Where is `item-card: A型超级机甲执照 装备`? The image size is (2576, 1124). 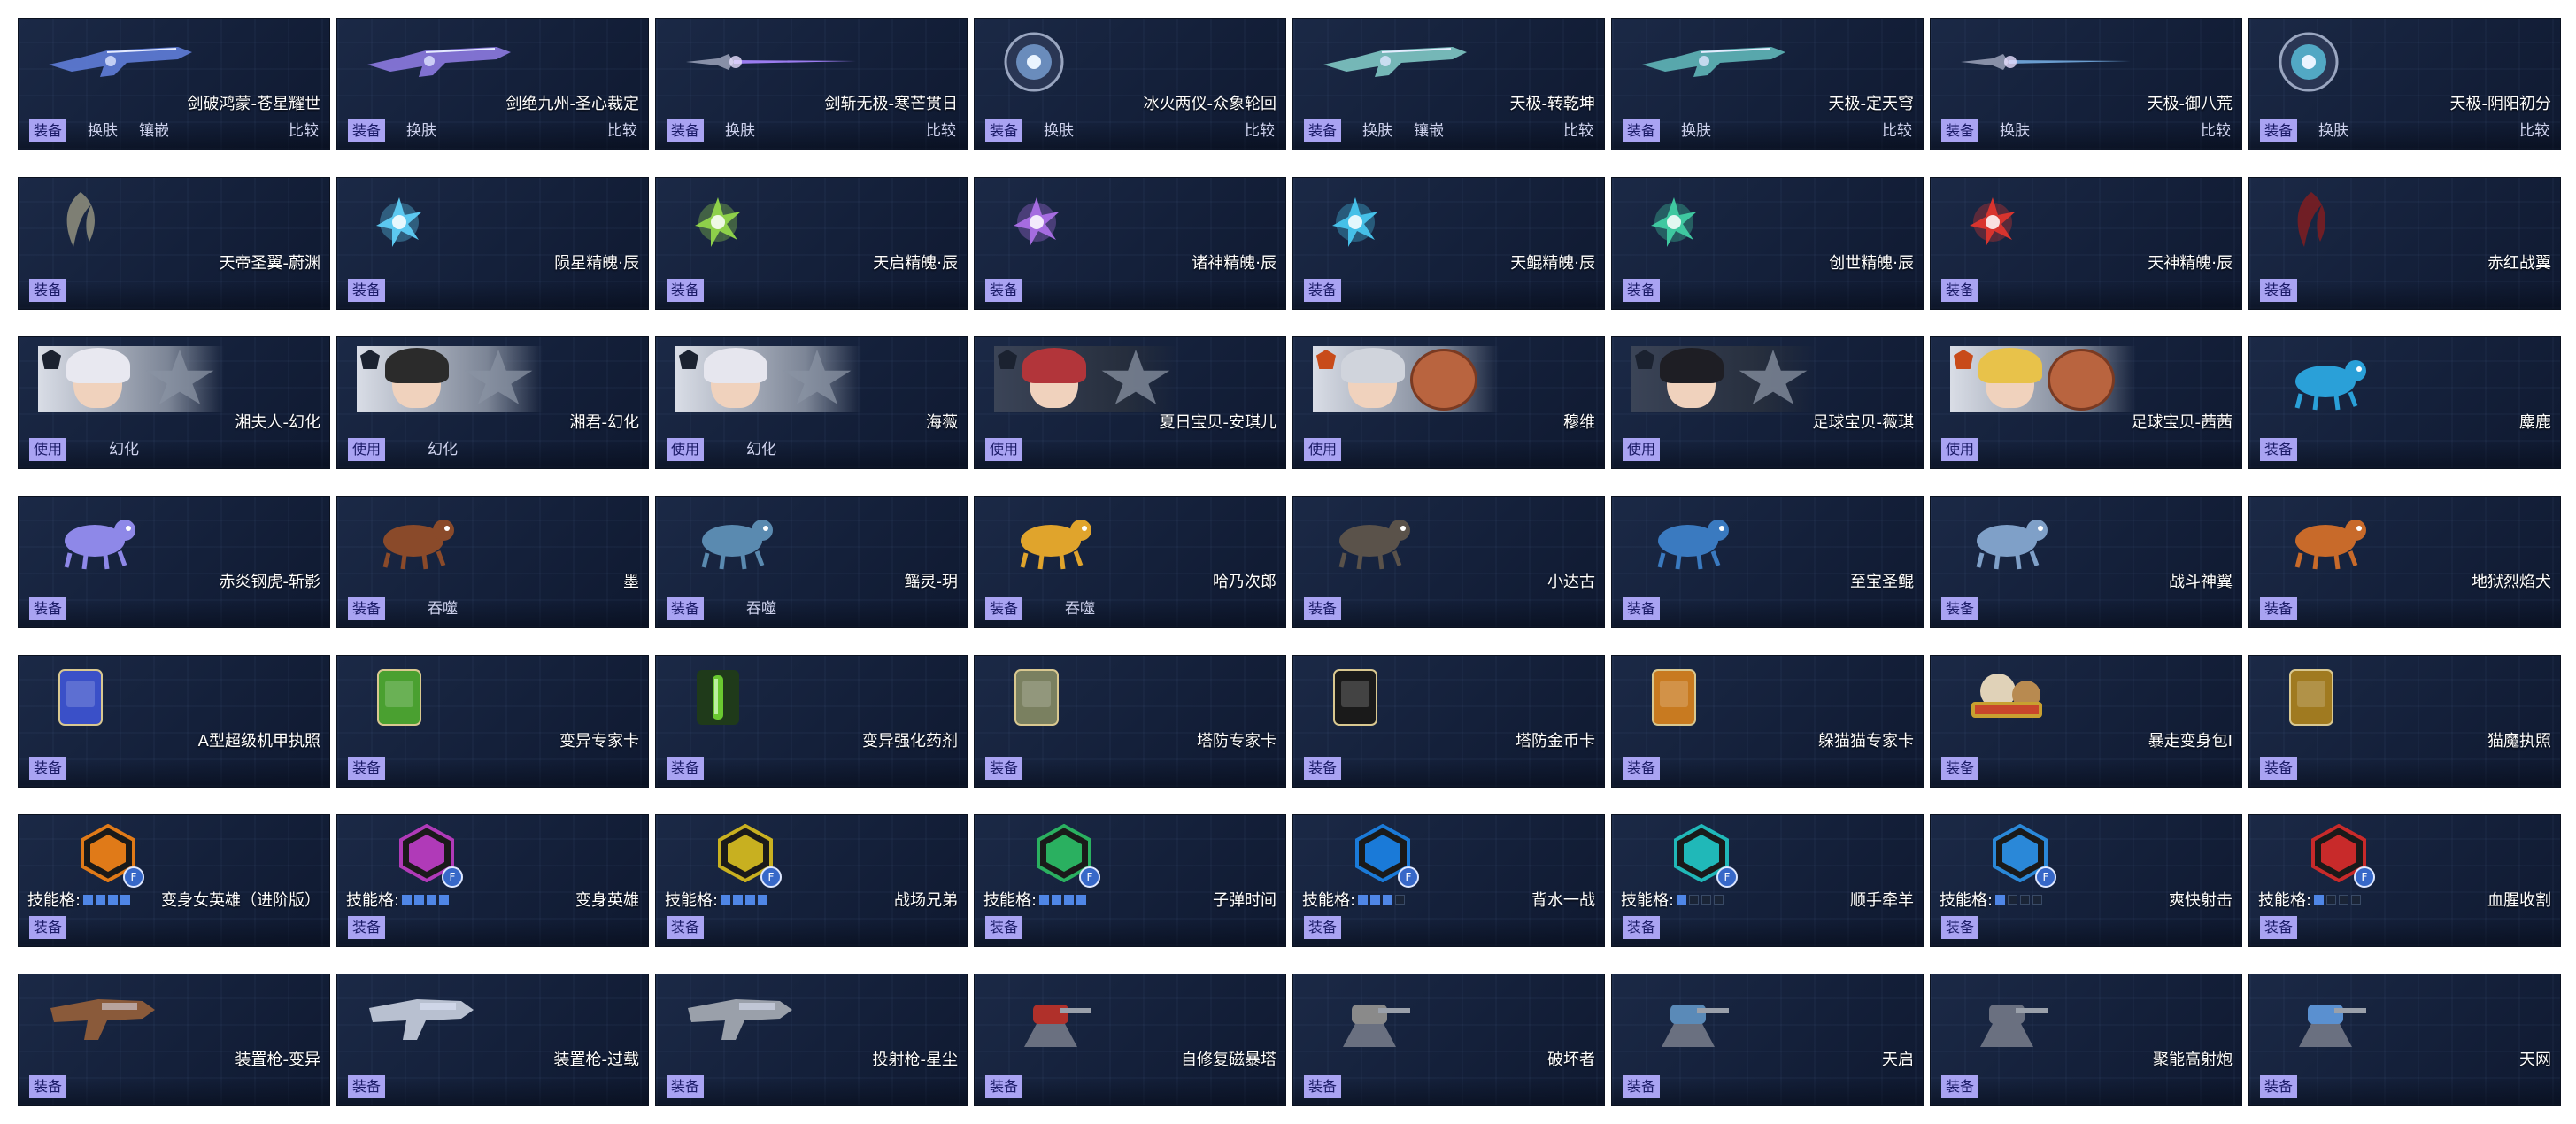
item-card: A型超级机甲执照 装备 is located at coordinates (174, 721).